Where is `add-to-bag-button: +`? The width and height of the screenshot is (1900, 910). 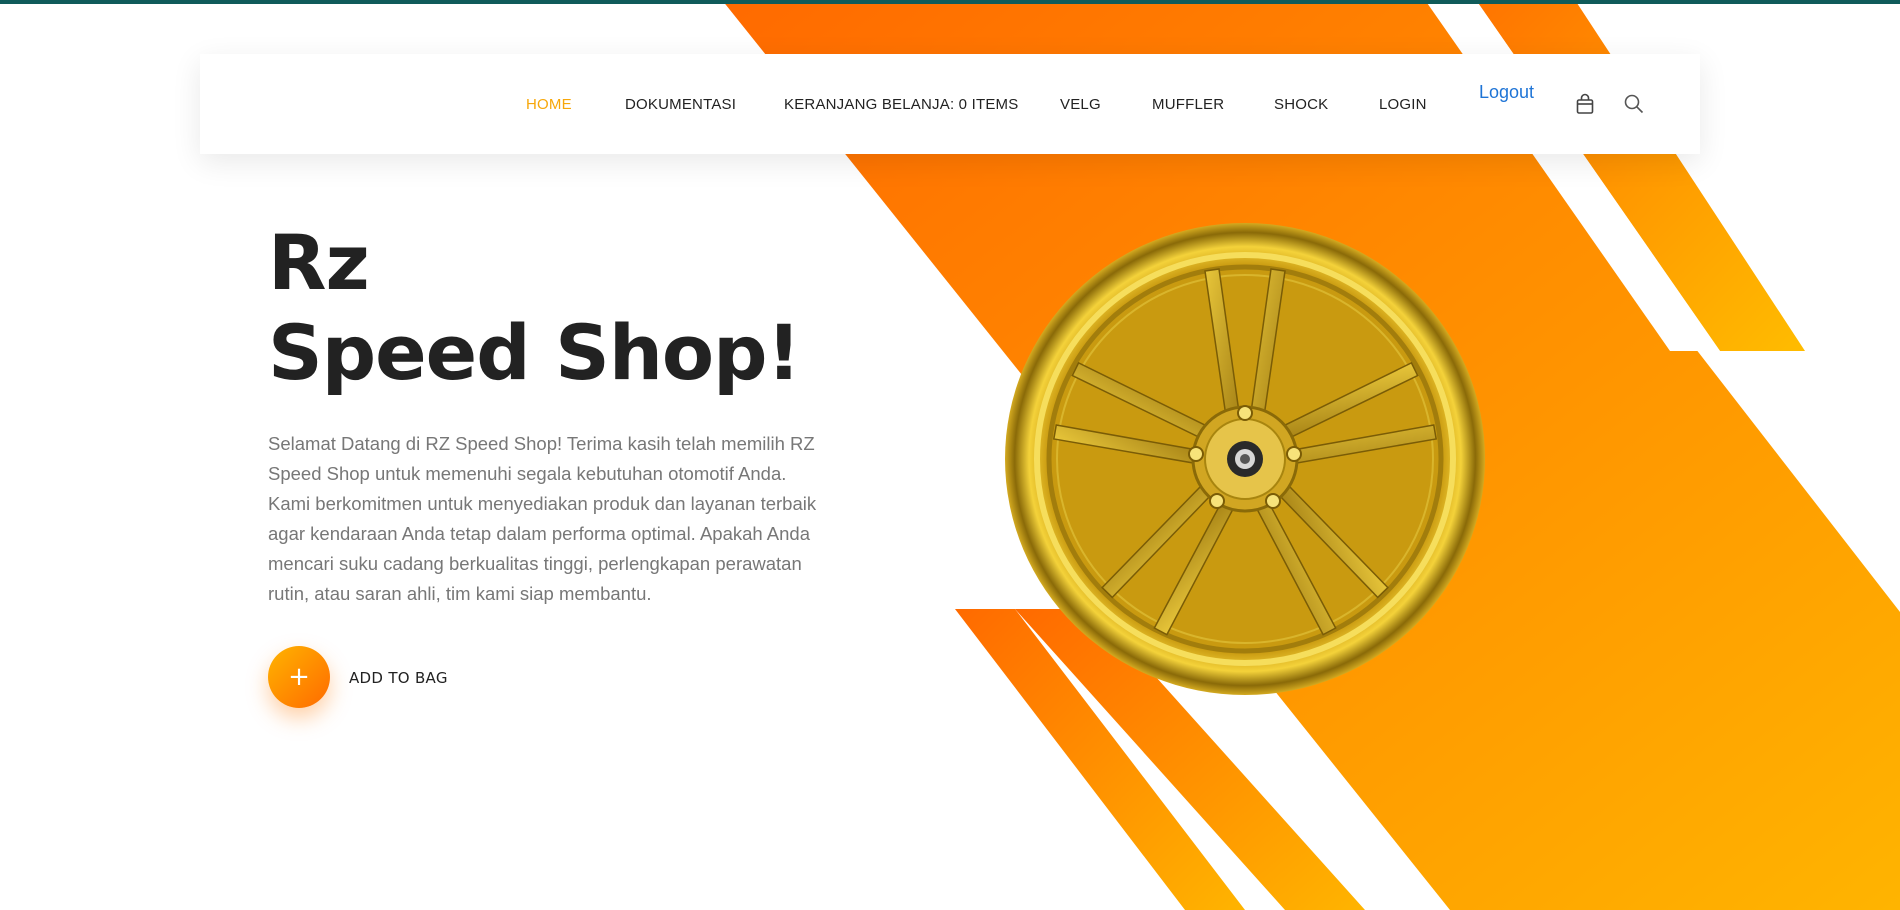
add-to-bag-button: + is located at coordinates (299, 677).